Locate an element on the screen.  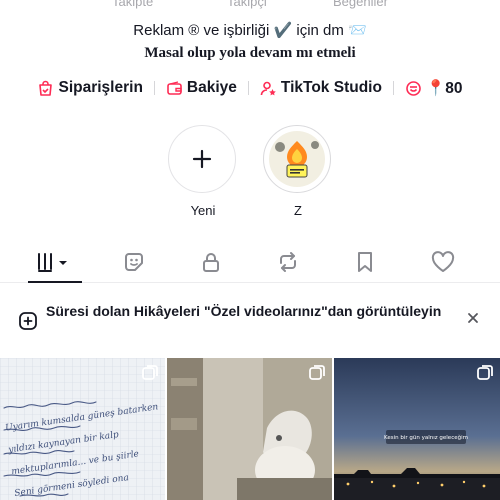
tiktok-studio-link: TikTok Studio is located at coordinates (321, 88).